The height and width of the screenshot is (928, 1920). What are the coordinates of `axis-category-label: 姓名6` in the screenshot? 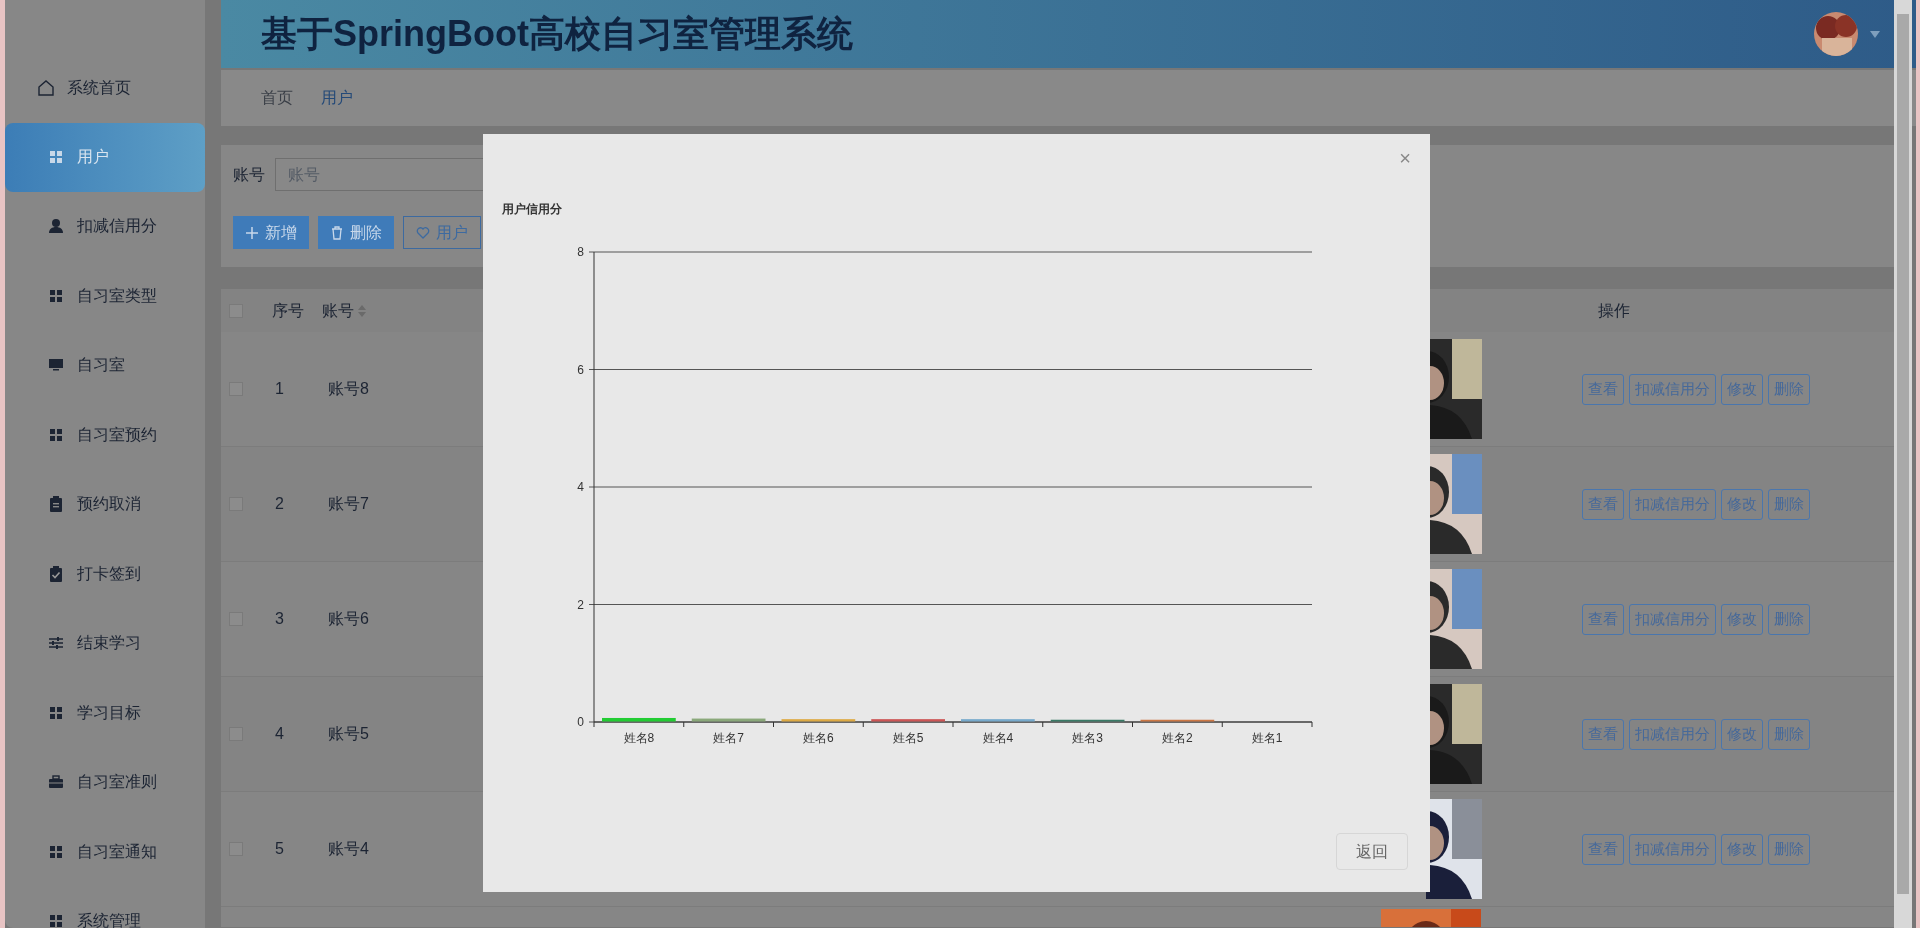 It's located at (818, 738).